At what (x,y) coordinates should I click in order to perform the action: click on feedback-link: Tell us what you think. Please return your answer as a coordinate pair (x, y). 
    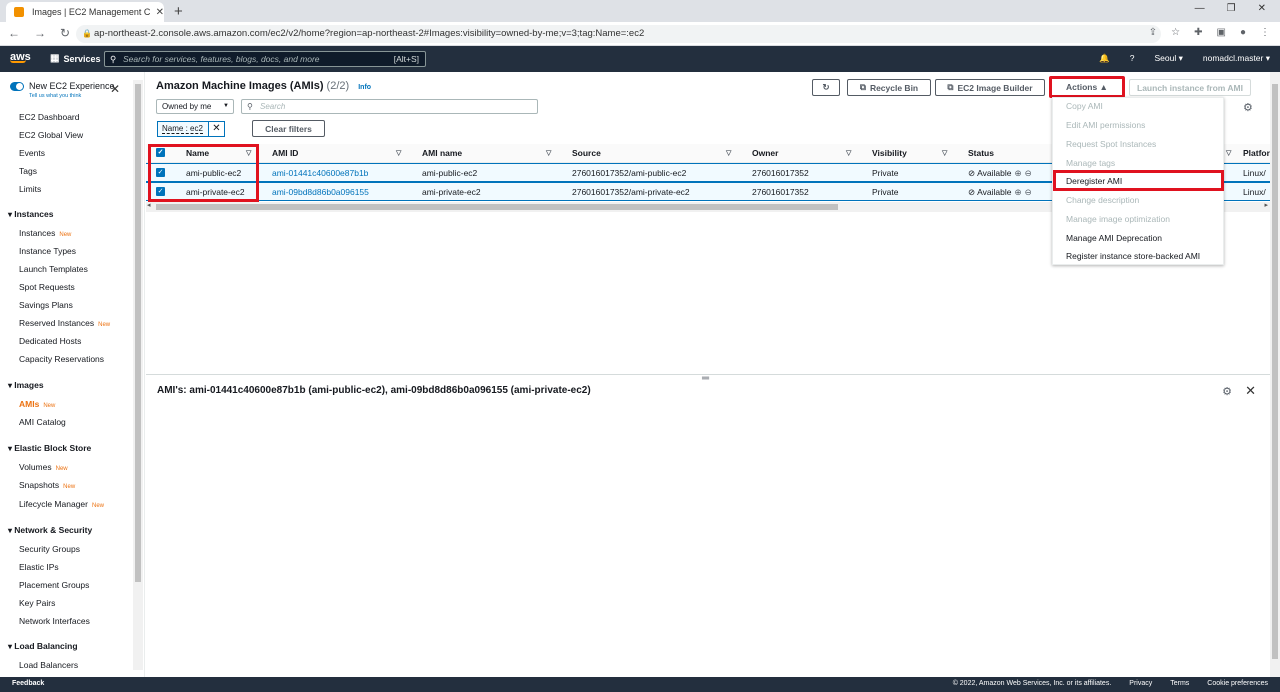
    Looking at the image, I should click on (72, 96).